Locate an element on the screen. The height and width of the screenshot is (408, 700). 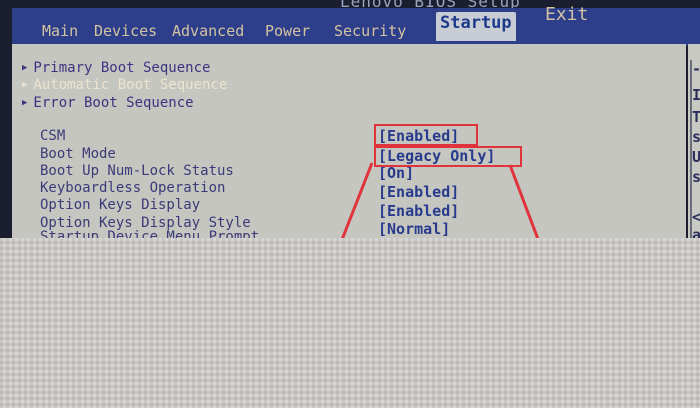
help-glyph: < is located at coordinates (696, 217).